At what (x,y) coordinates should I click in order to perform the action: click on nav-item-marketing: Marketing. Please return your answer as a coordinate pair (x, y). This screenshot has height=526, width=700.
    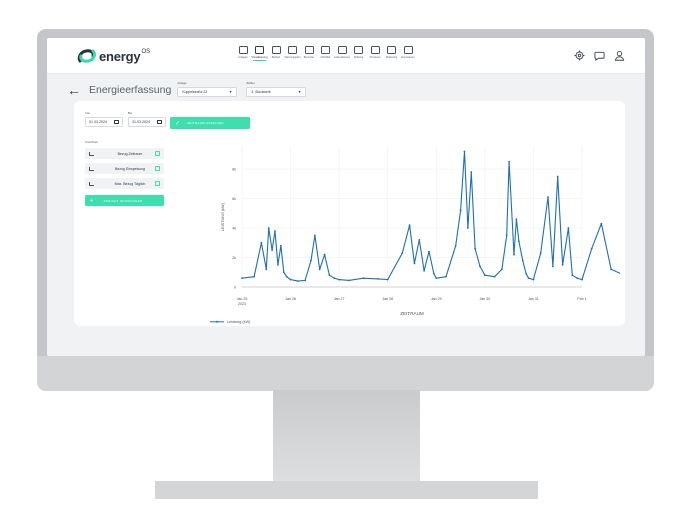
    Looking at the image, I should click on (392, 53).